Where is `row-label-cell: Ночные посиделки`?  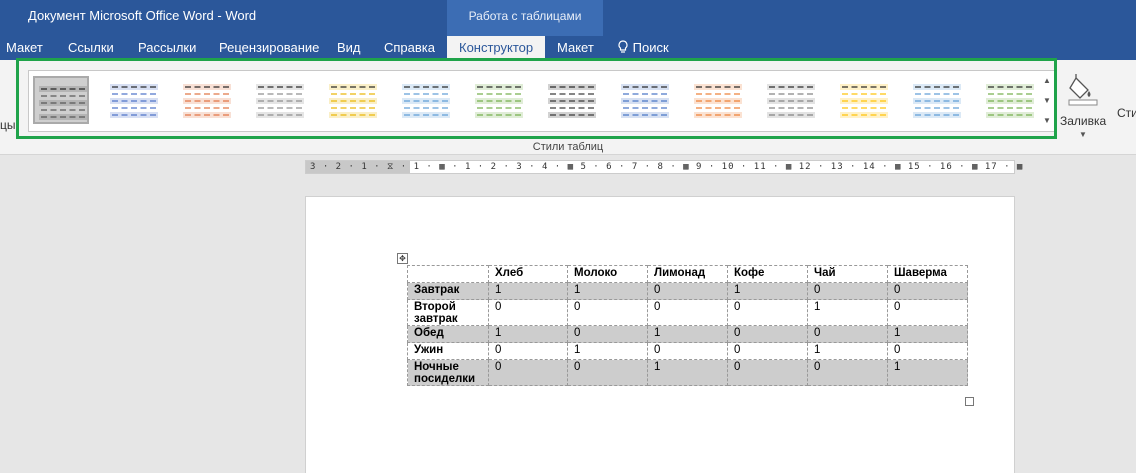 row-label-cell: Ночные посиделки is located at coordinates (448, 372).